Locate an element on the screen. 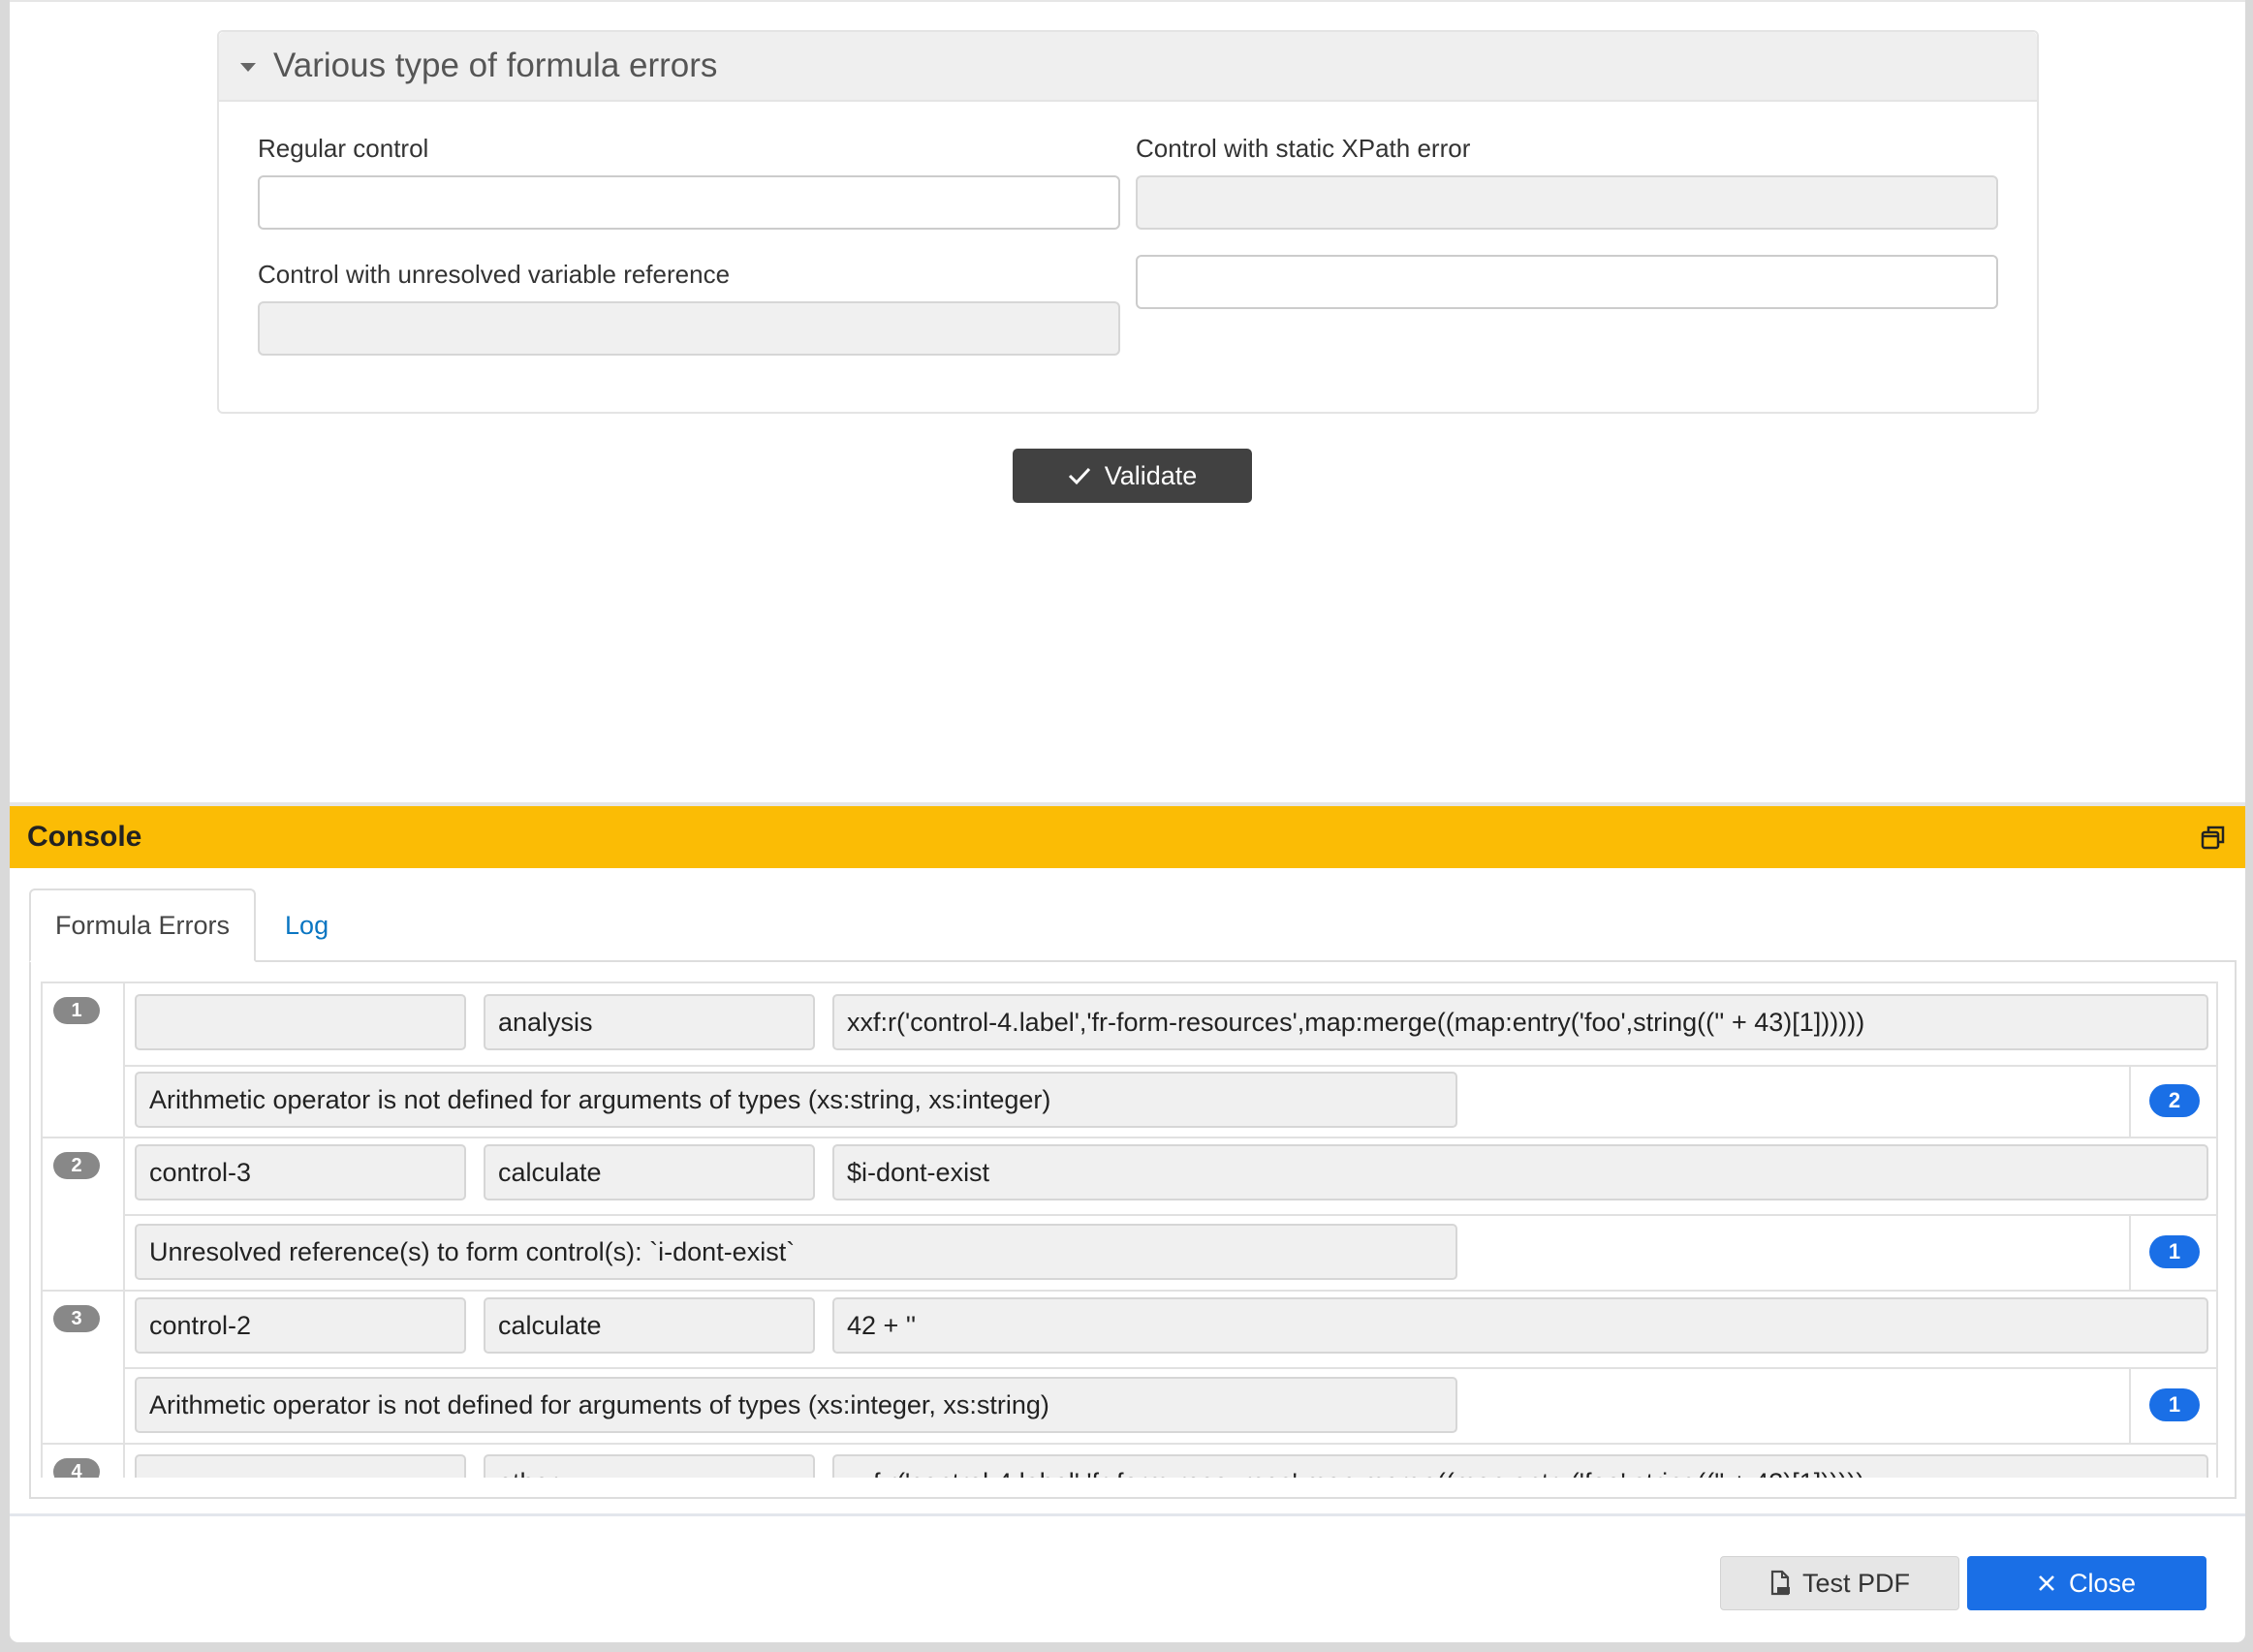  error-control-cell: control-2 is located at coordinates (300, 1325).